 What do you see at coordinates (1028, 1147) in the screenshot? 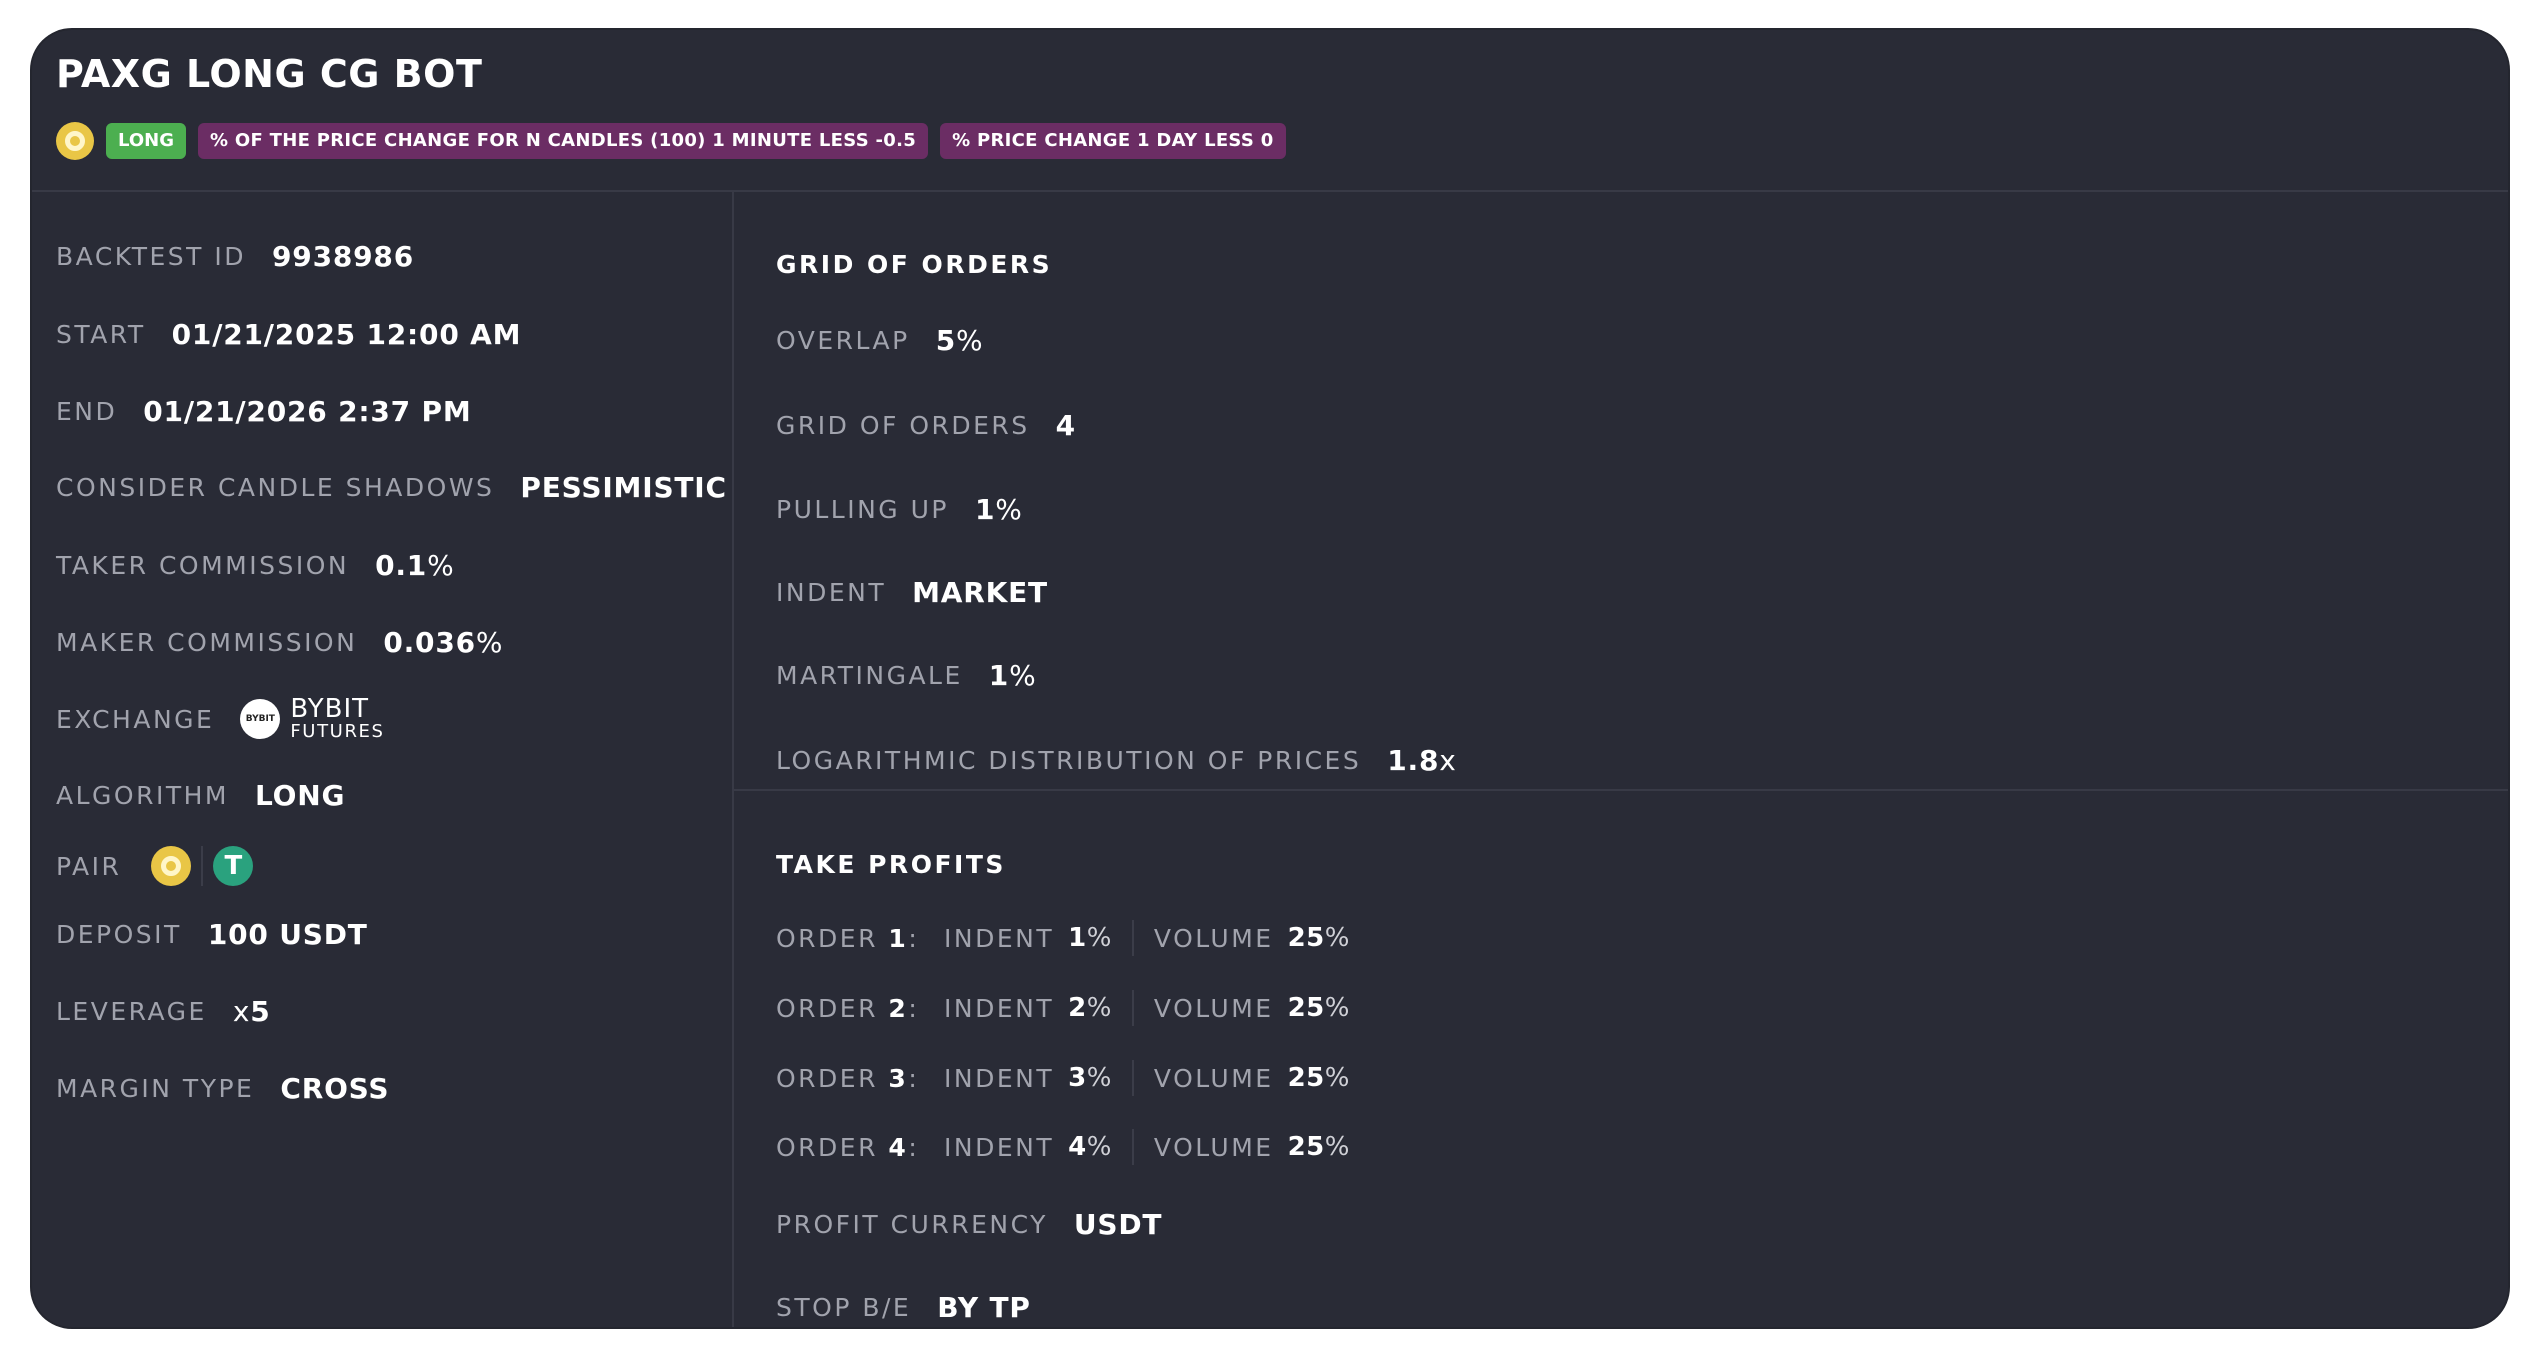
I see `tp-indent: INDENT 4%` at bounding box center [1028, 1147].